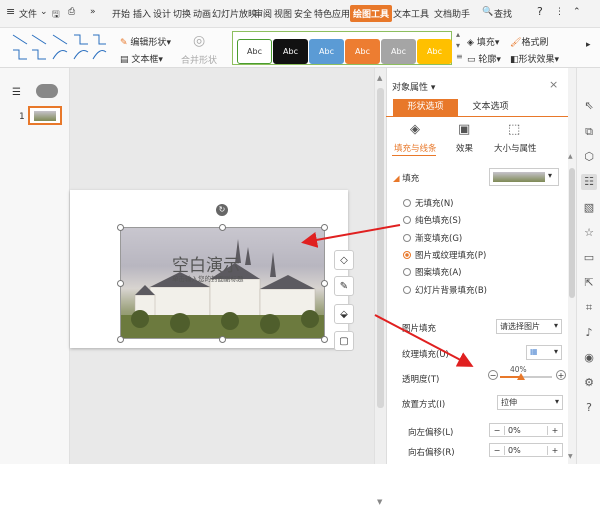 This screenshot has width=600, height=506. What do you see at coordinates (120, 283) in the screenshot?
I see `resize-handle-w` at bounding box center [120, 283].